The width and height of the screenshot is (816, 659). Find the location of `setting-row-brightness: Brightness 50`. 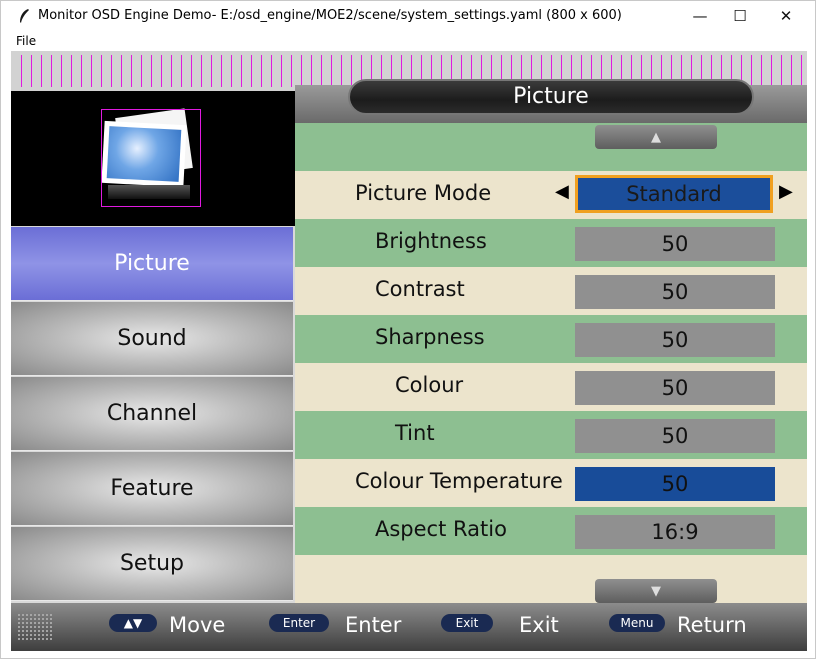

setting-row-brightness: Brightness 50 is located at coordinates (551, 243).